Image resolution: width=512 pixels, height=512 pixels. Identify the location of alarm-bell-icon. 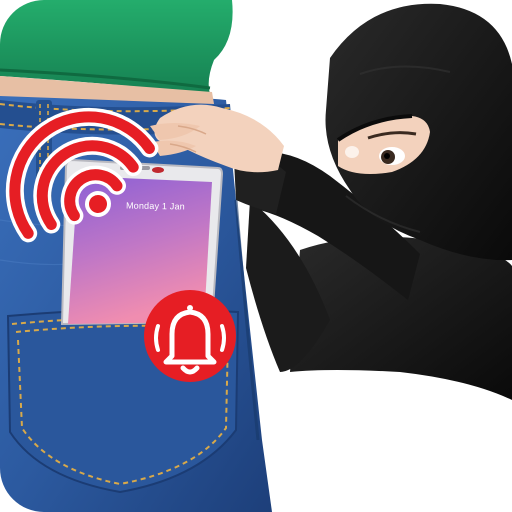
(190, 336).